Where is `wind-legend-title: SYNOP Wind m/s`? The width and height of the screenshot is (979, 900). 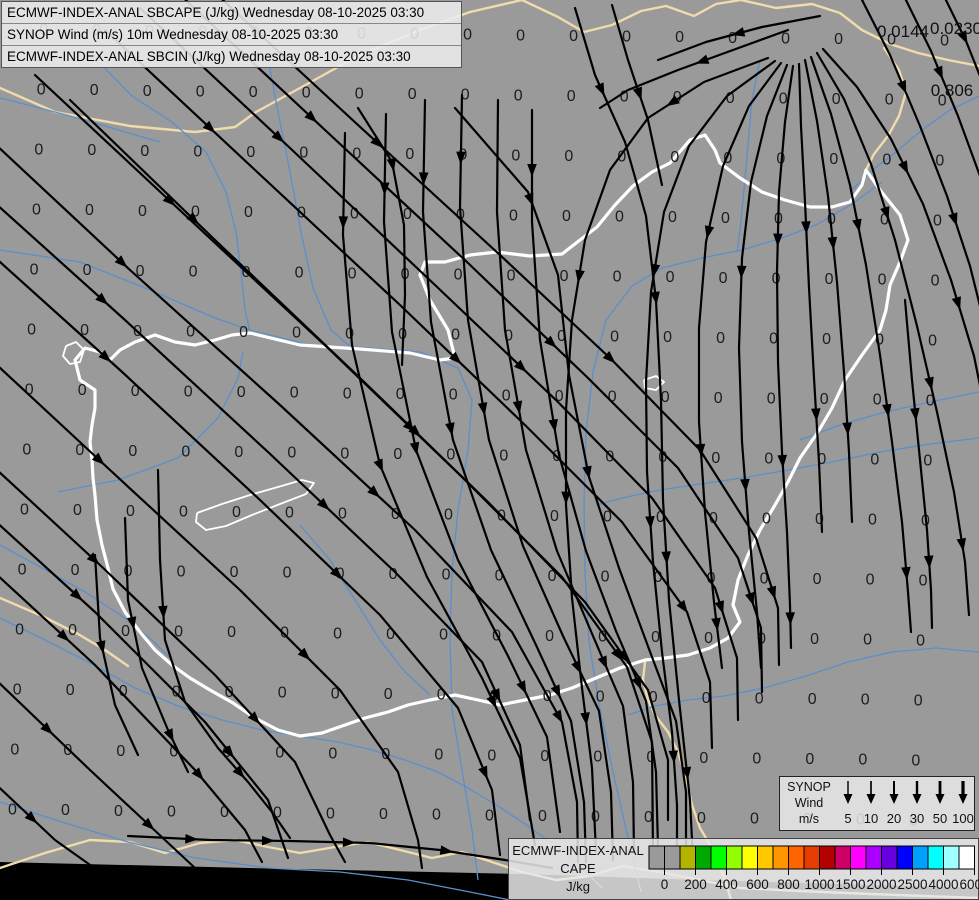 wind-legend-title: SYNOP Wind m/s is located at coordinates (809, 803).